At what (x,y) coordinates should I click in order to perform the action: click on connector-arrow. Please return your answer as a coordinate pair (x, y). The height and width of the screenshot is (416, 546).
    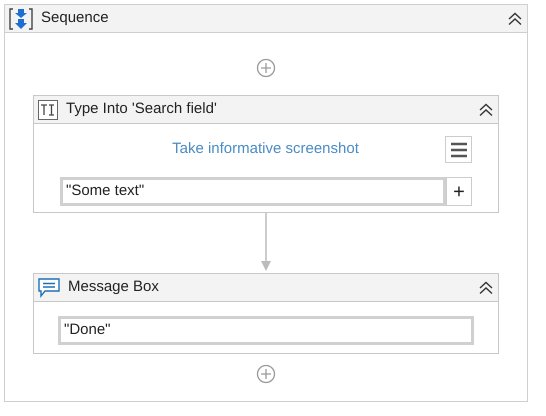
    Looking at the image, I should click on (266, 243).